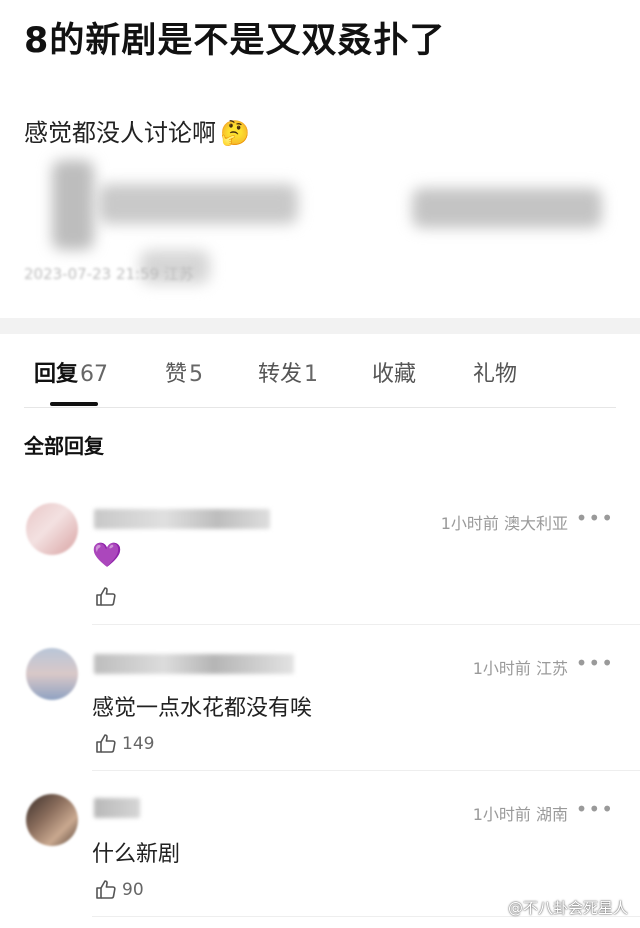 Image resolution: width=640 pixels, height=928 pixels. Describe the element at coordinates (109, 274) in the screenshot. I see `post-meta: 2023-07-23 21:59 江苏` at that location.